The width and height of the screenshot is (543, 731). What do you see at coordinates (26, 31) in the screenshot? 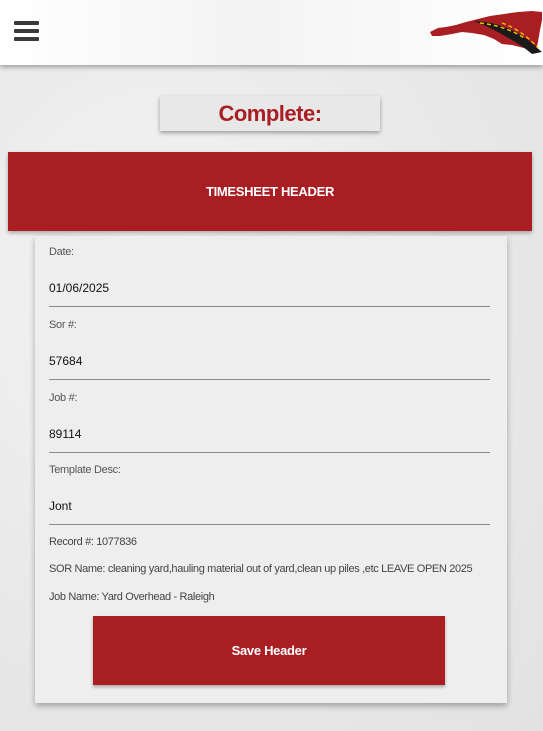
I see `hamburger-menu-icon` at bounding box center [26, 31].